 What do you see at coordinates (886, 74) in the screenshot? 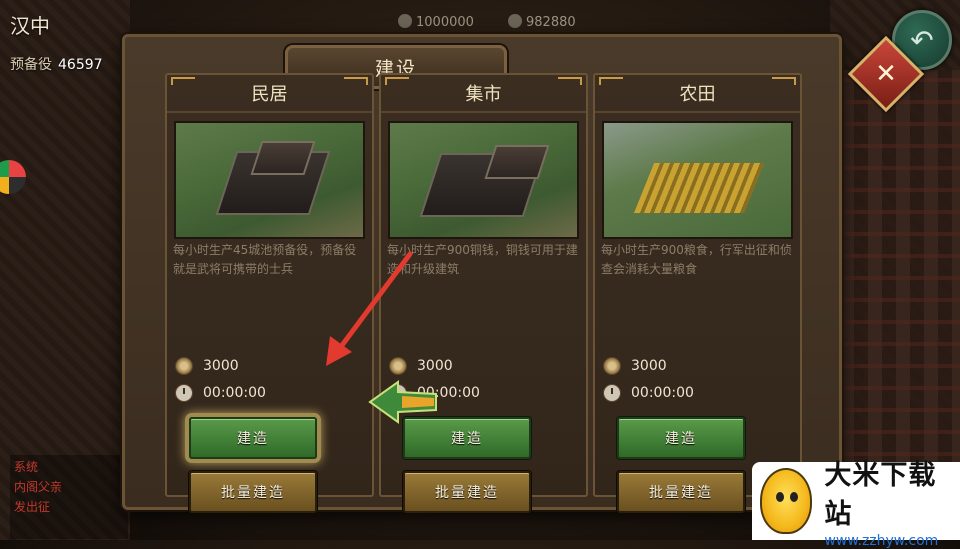
I see `close-x-icon: ✕` at bounding box center [886, 74].